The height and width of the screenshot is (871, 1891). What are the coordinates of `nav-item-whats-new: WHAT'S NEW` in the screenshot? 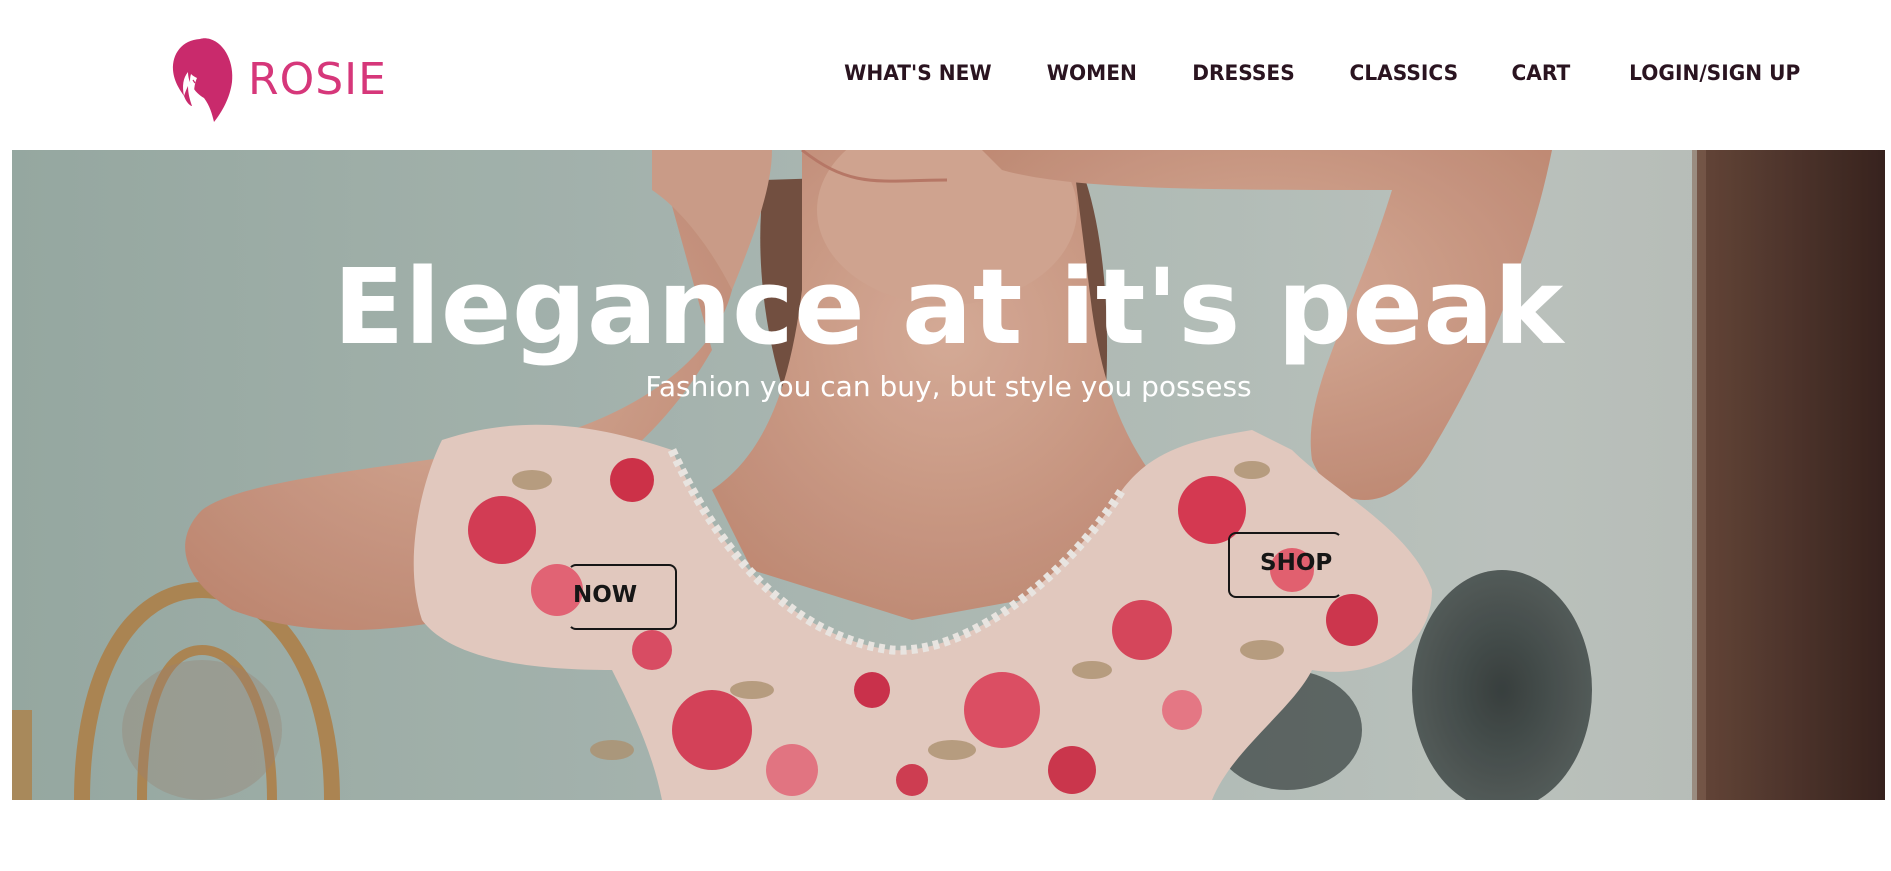 It's located at (917, 73).